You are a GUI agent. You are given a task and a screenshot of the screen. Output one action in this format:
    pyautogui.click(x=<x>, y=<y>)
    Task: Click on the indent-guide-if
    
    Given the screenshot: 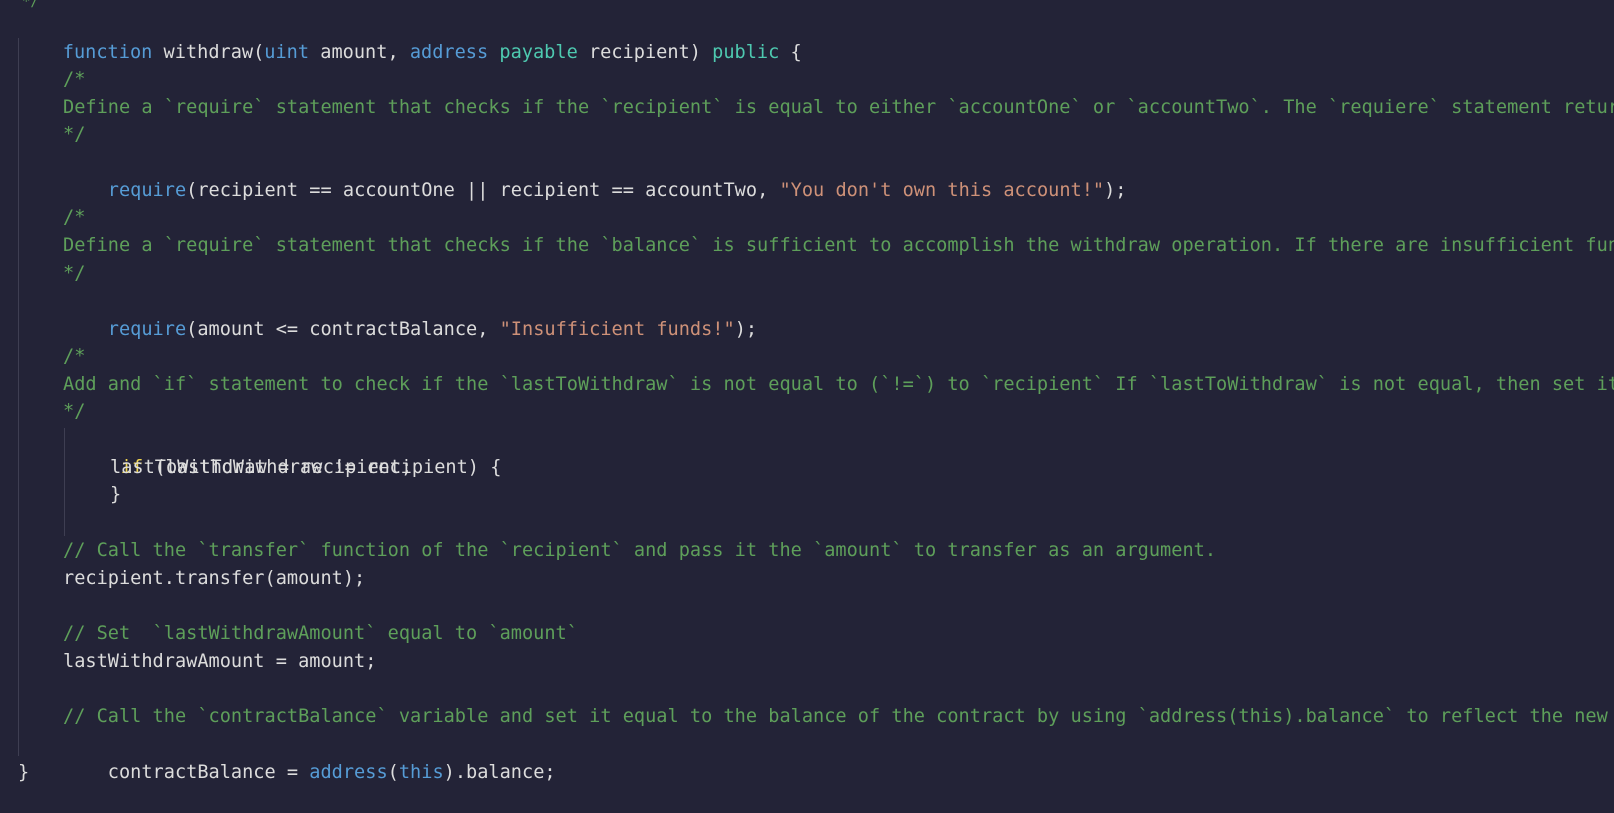 What is the action you would take?
    pyautogui.click(x=64, y=482)
    